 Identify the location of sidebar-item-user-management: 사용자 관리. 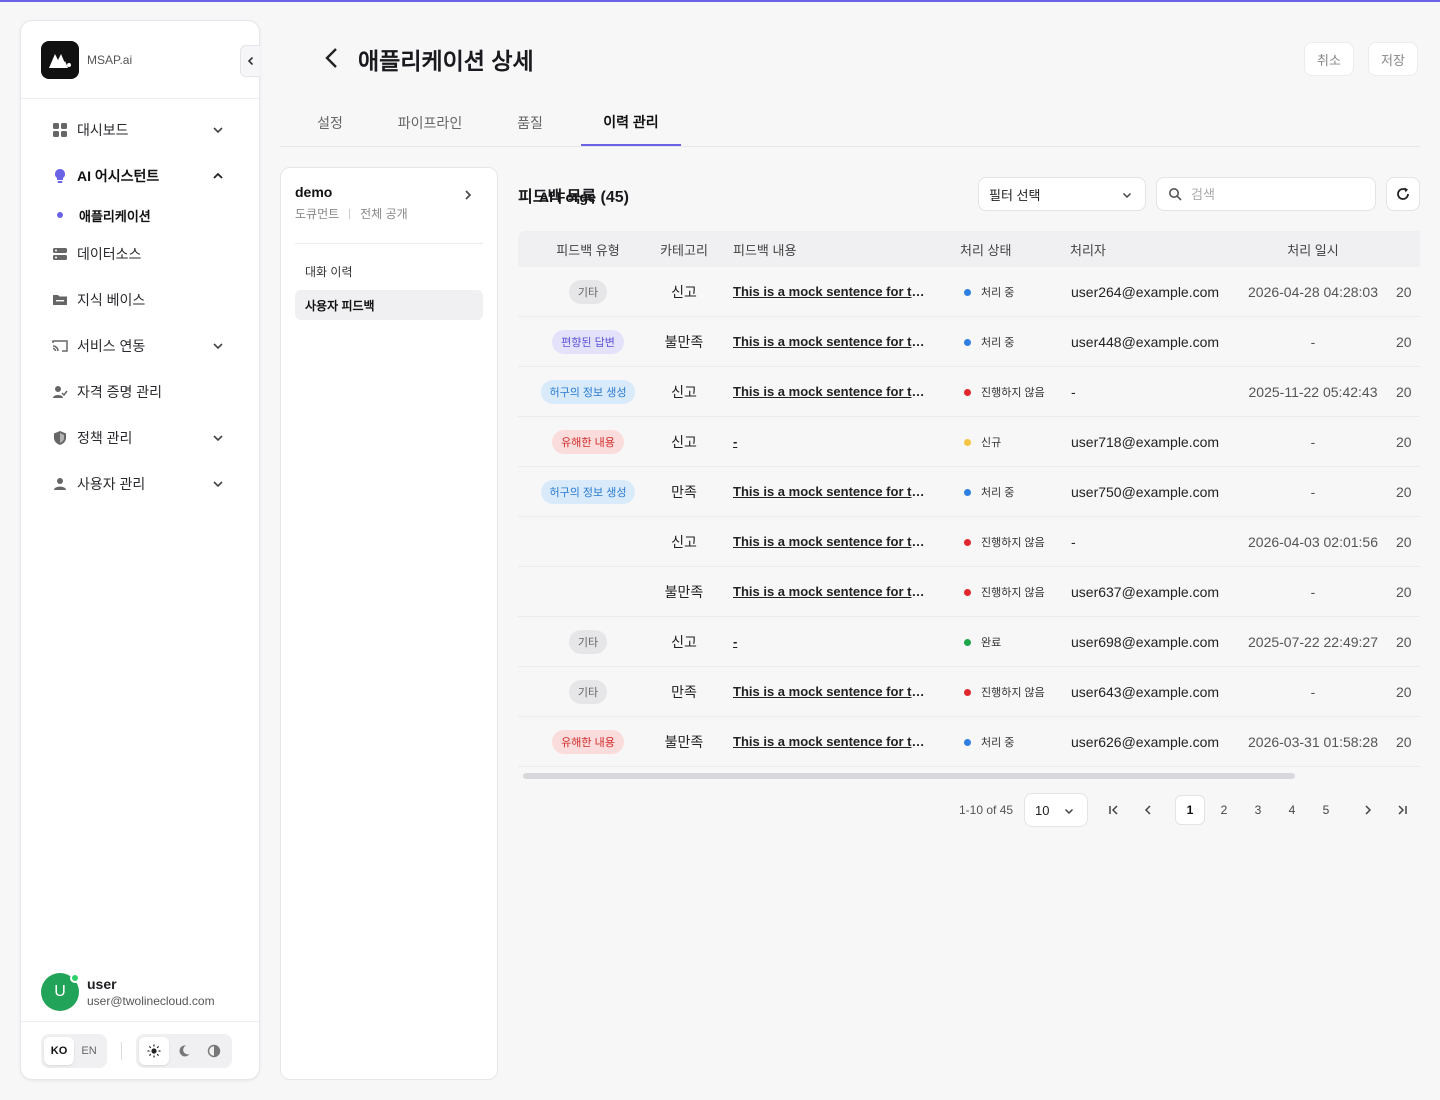
(140, 484).